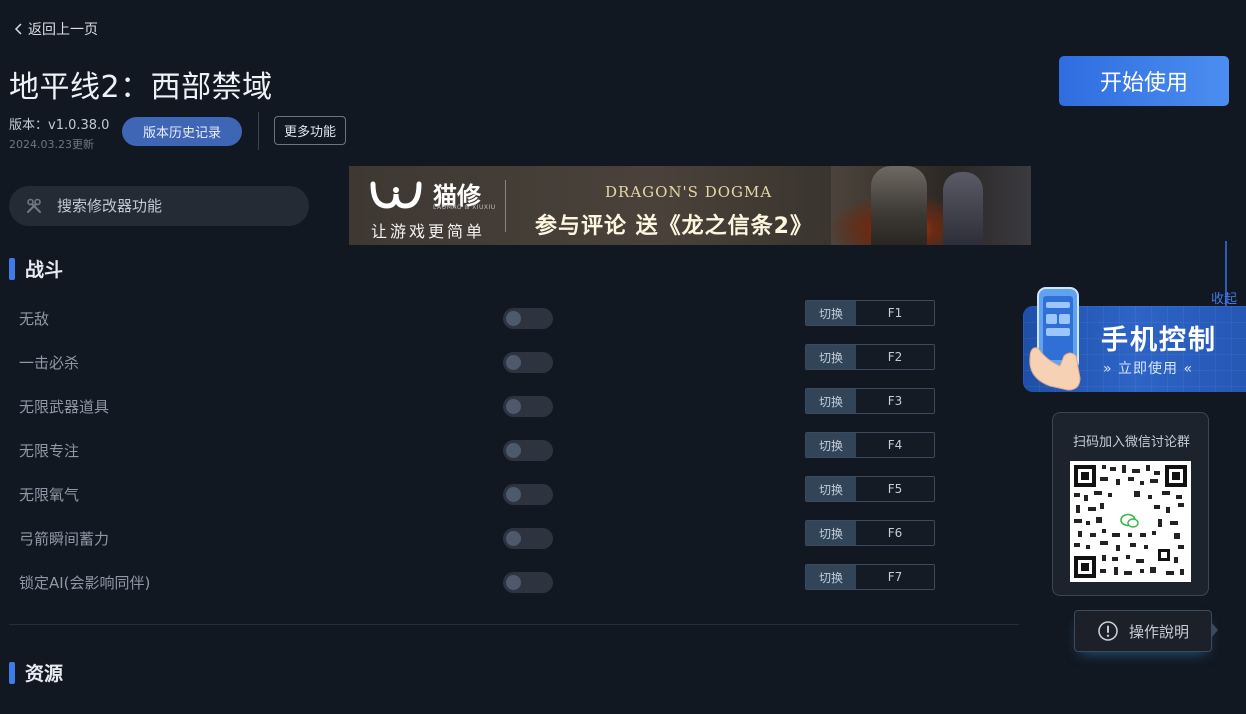 This screenshot has height=714, width=1246. What do you see at coordinates (167, 206) in the screenshot?
I see `search-input` at bounding box center [167, 206].